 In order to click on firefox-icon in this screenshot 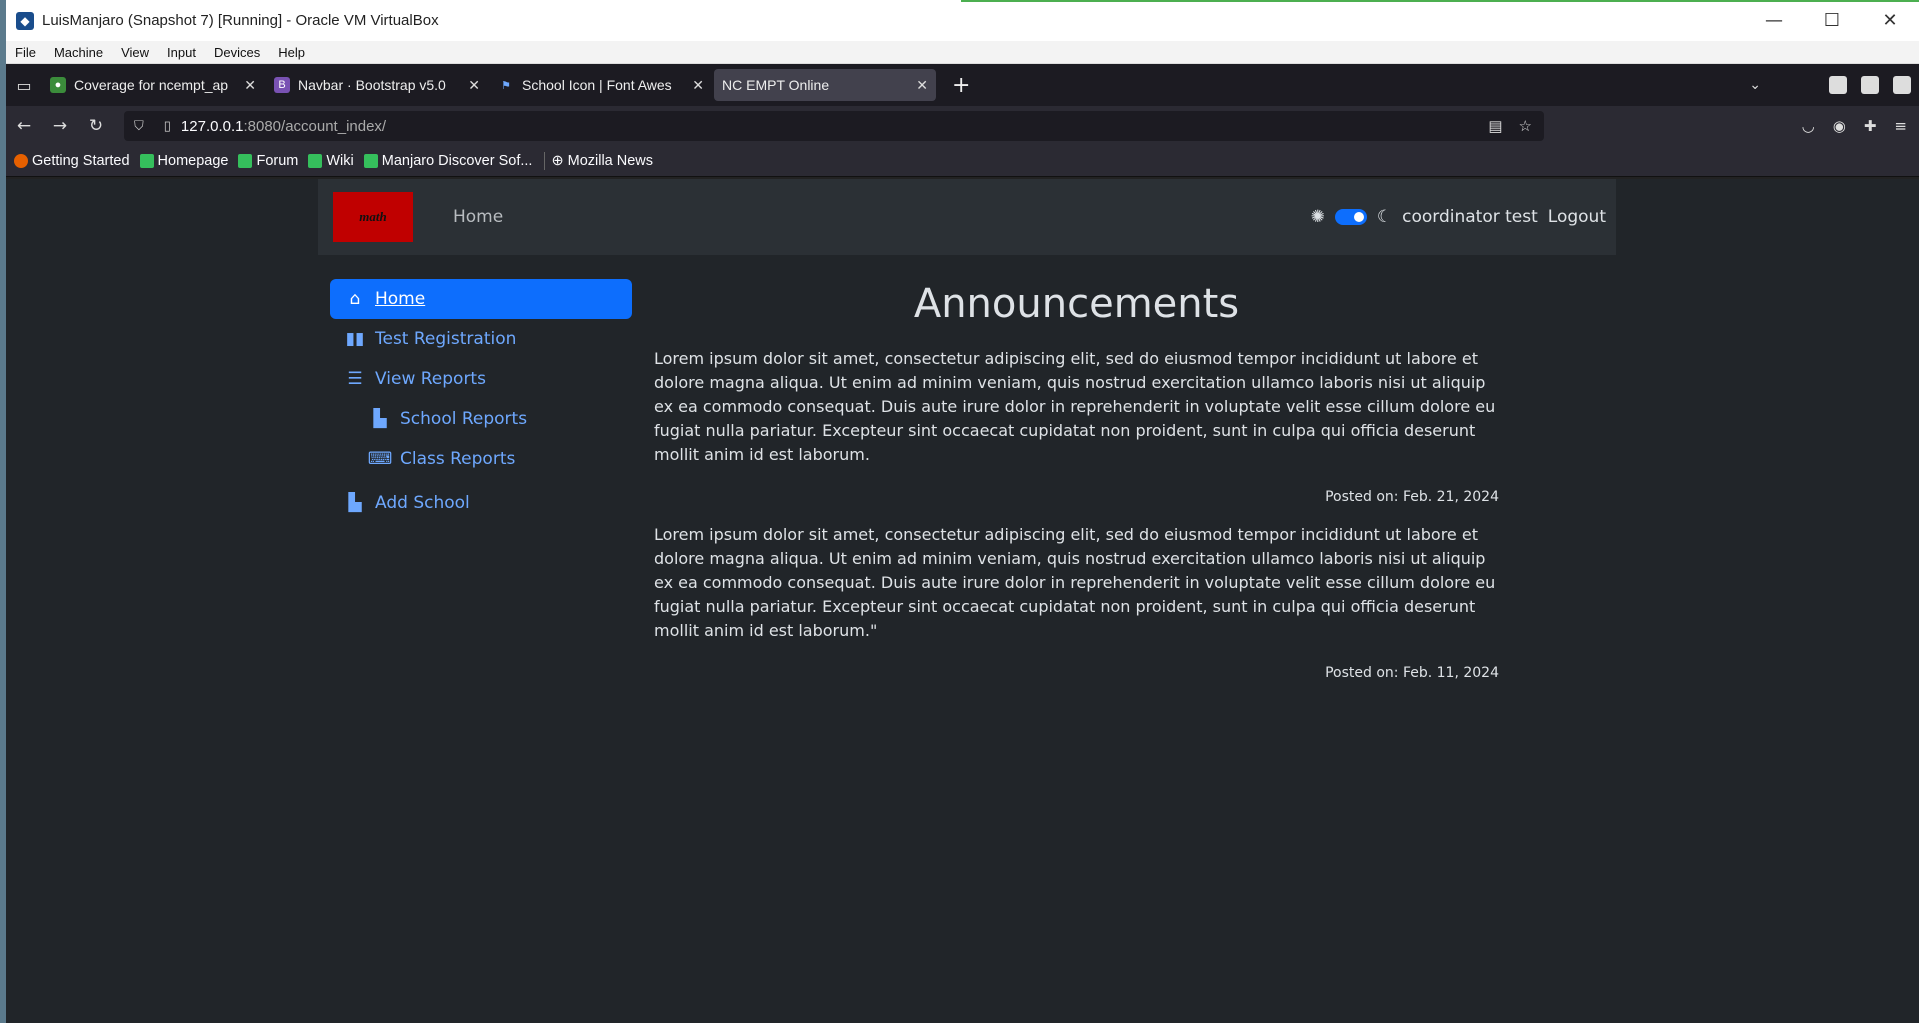, I will do `click(21, 161)`.